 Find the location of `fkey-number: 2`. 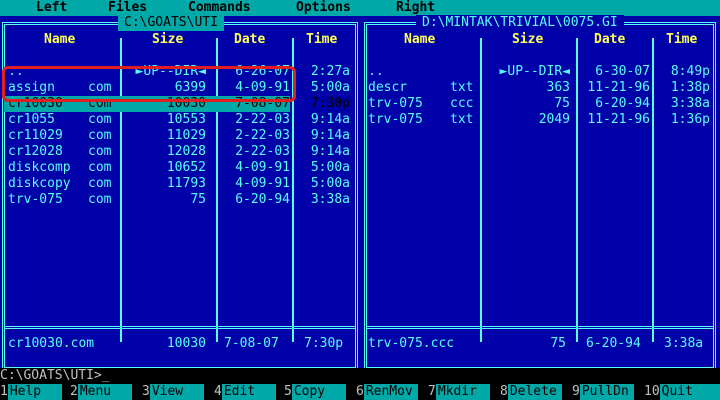

fkey-number: 2 is located at coordinates (74, 391).